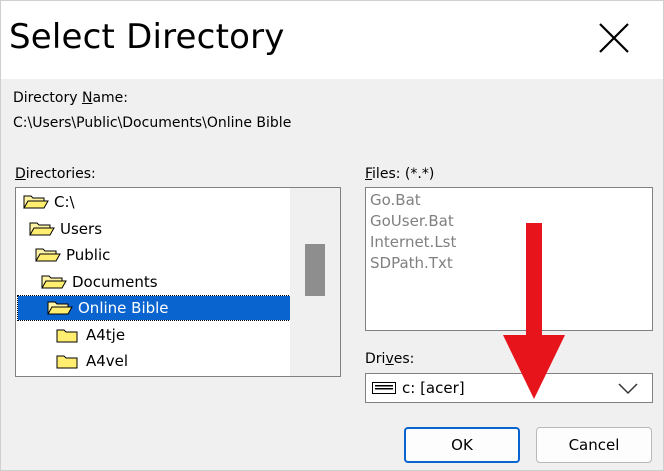 The height and width of the screenshot is (471, 664). I want to click on close-button, so click(615, 39).